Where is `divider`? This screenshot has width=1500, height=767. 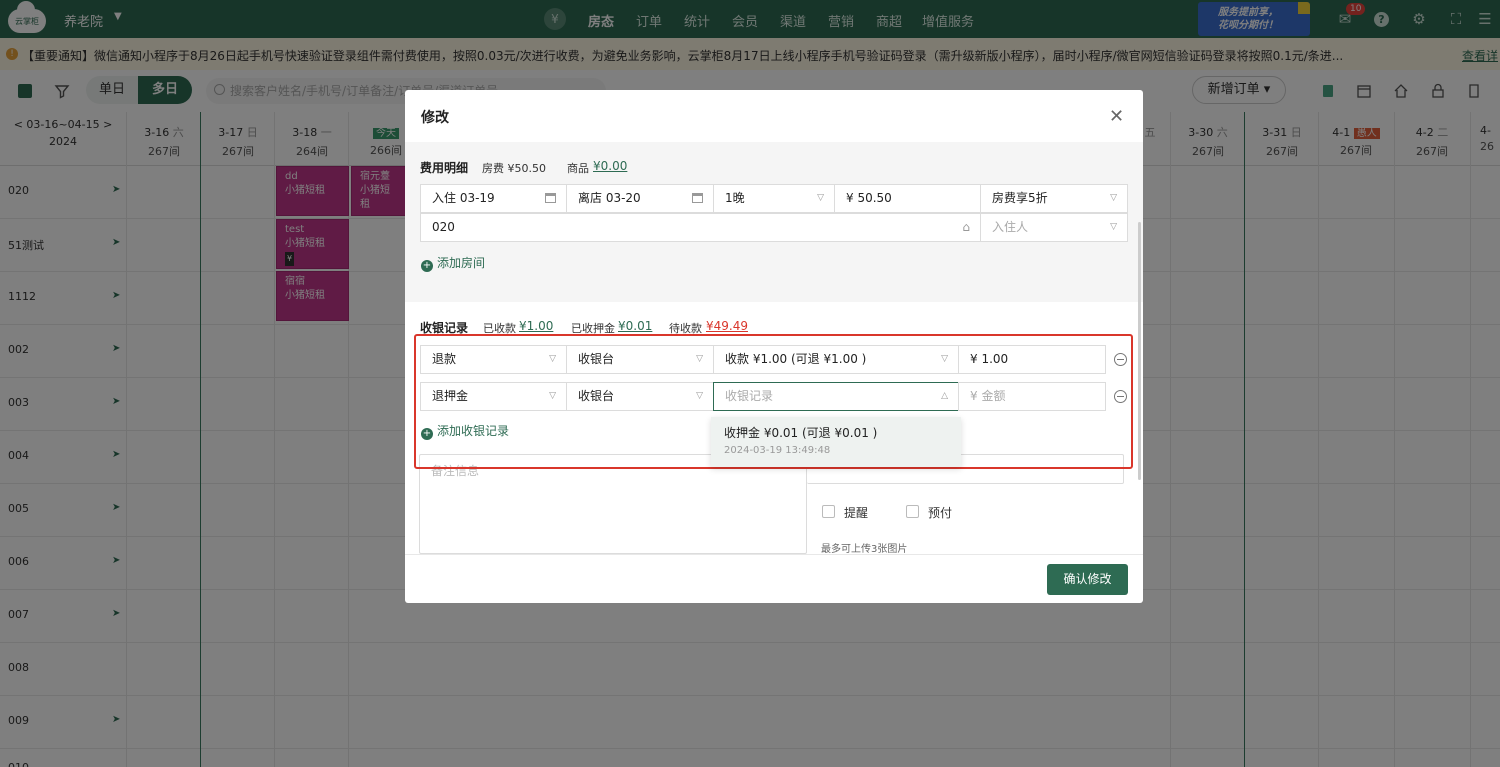
divider is located at coordinates (774, 554).